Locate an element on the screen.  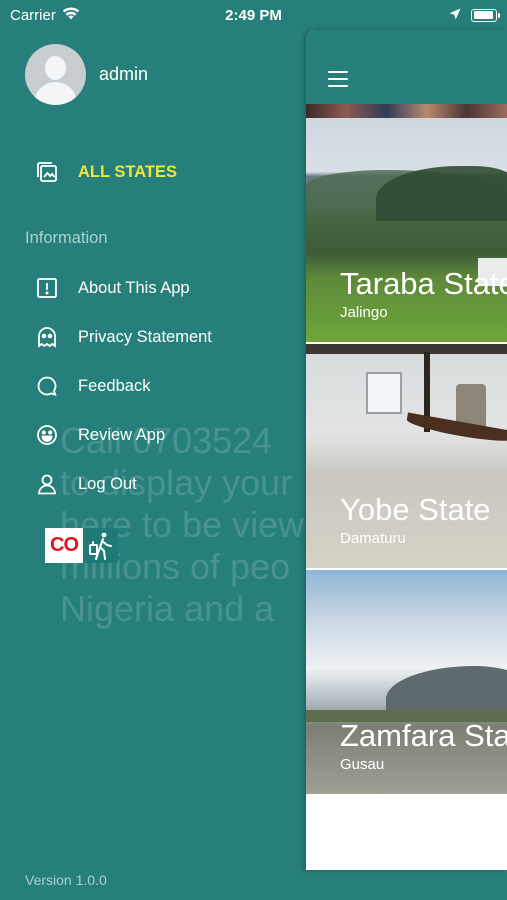
ghost-icon is located at coordinates (47, 337).